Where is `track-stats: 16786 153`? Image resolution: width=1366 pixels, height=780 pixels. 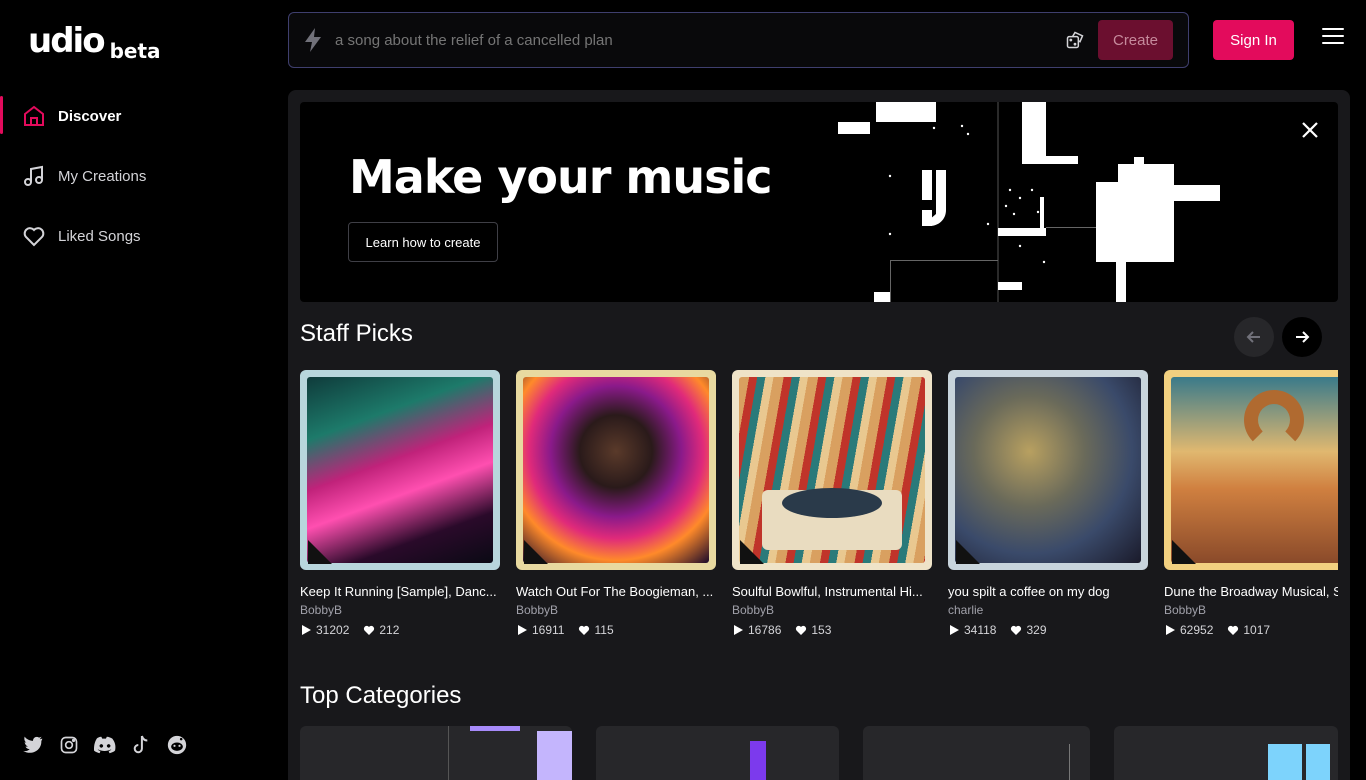
track-stats: 16786 153 is located at coordinates (832, 630).